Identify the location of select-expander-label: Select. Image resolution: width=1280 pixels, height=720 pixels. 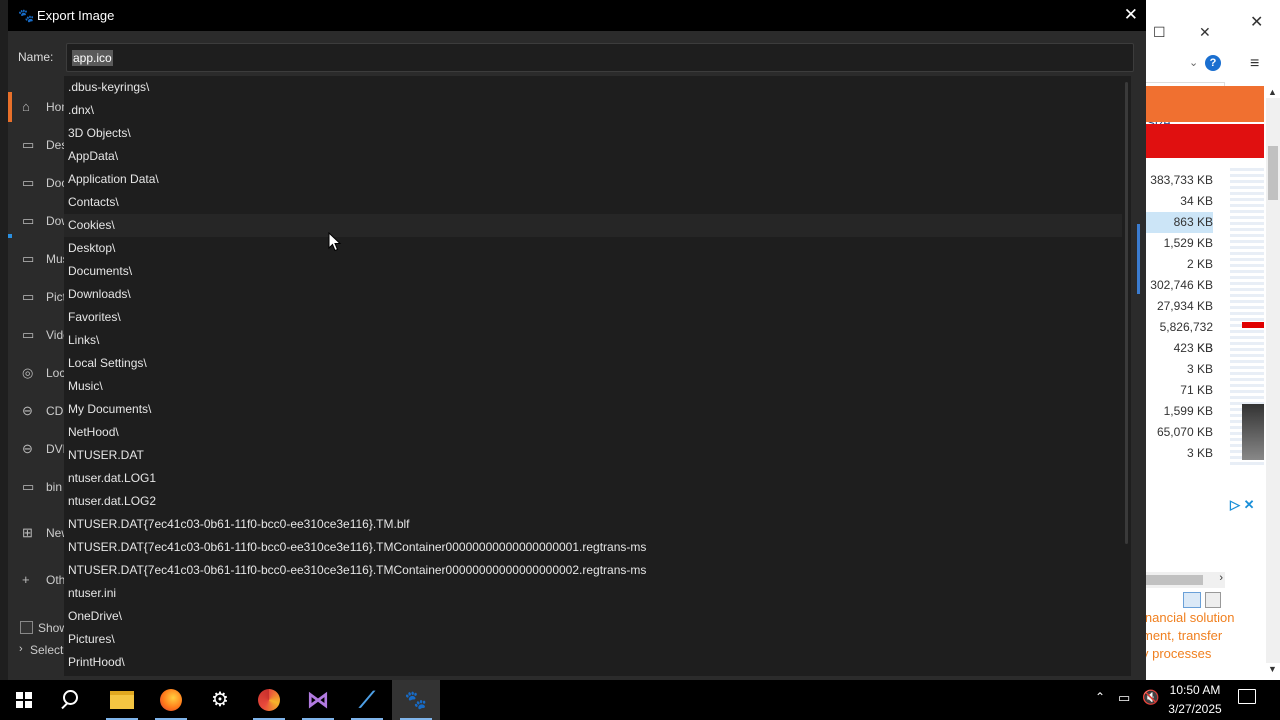
(46, 650).